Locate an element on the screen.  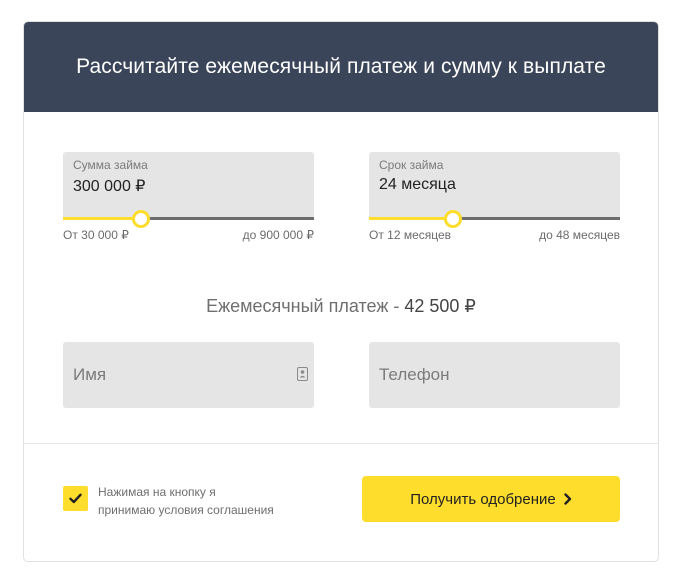
monthly-payment: Ежемесячный платеж - 42 500 ₽ is located at coordinates (341, 306).